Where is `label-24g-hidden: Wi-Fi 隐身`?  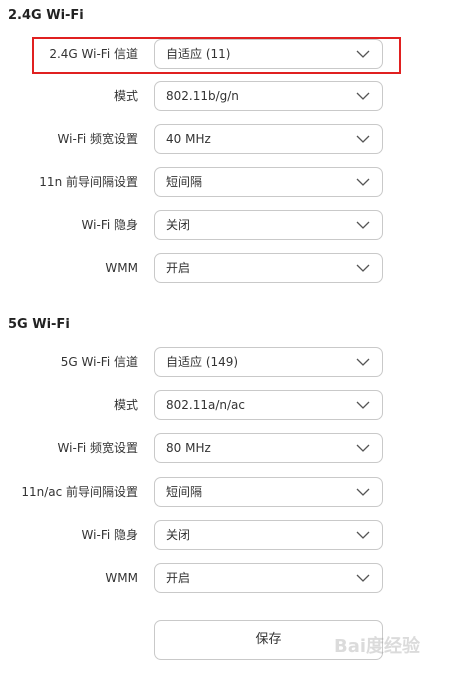 label-24g-hidden: Wi-Fi 隐身 is located at coordinates (109, 225).